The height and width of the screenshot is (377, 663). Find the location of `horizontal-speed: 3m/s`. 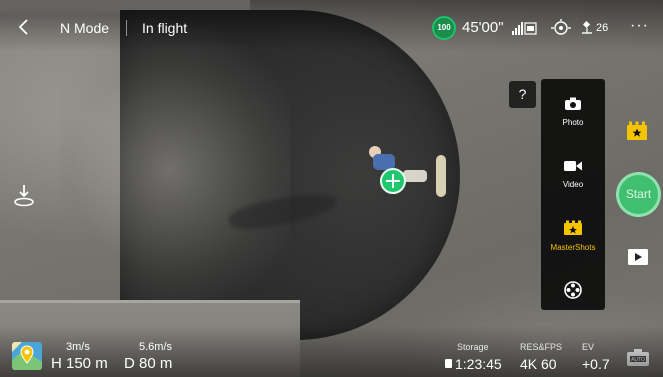

horizontal-speed: 3m/s is located at coordinates (78, 347).